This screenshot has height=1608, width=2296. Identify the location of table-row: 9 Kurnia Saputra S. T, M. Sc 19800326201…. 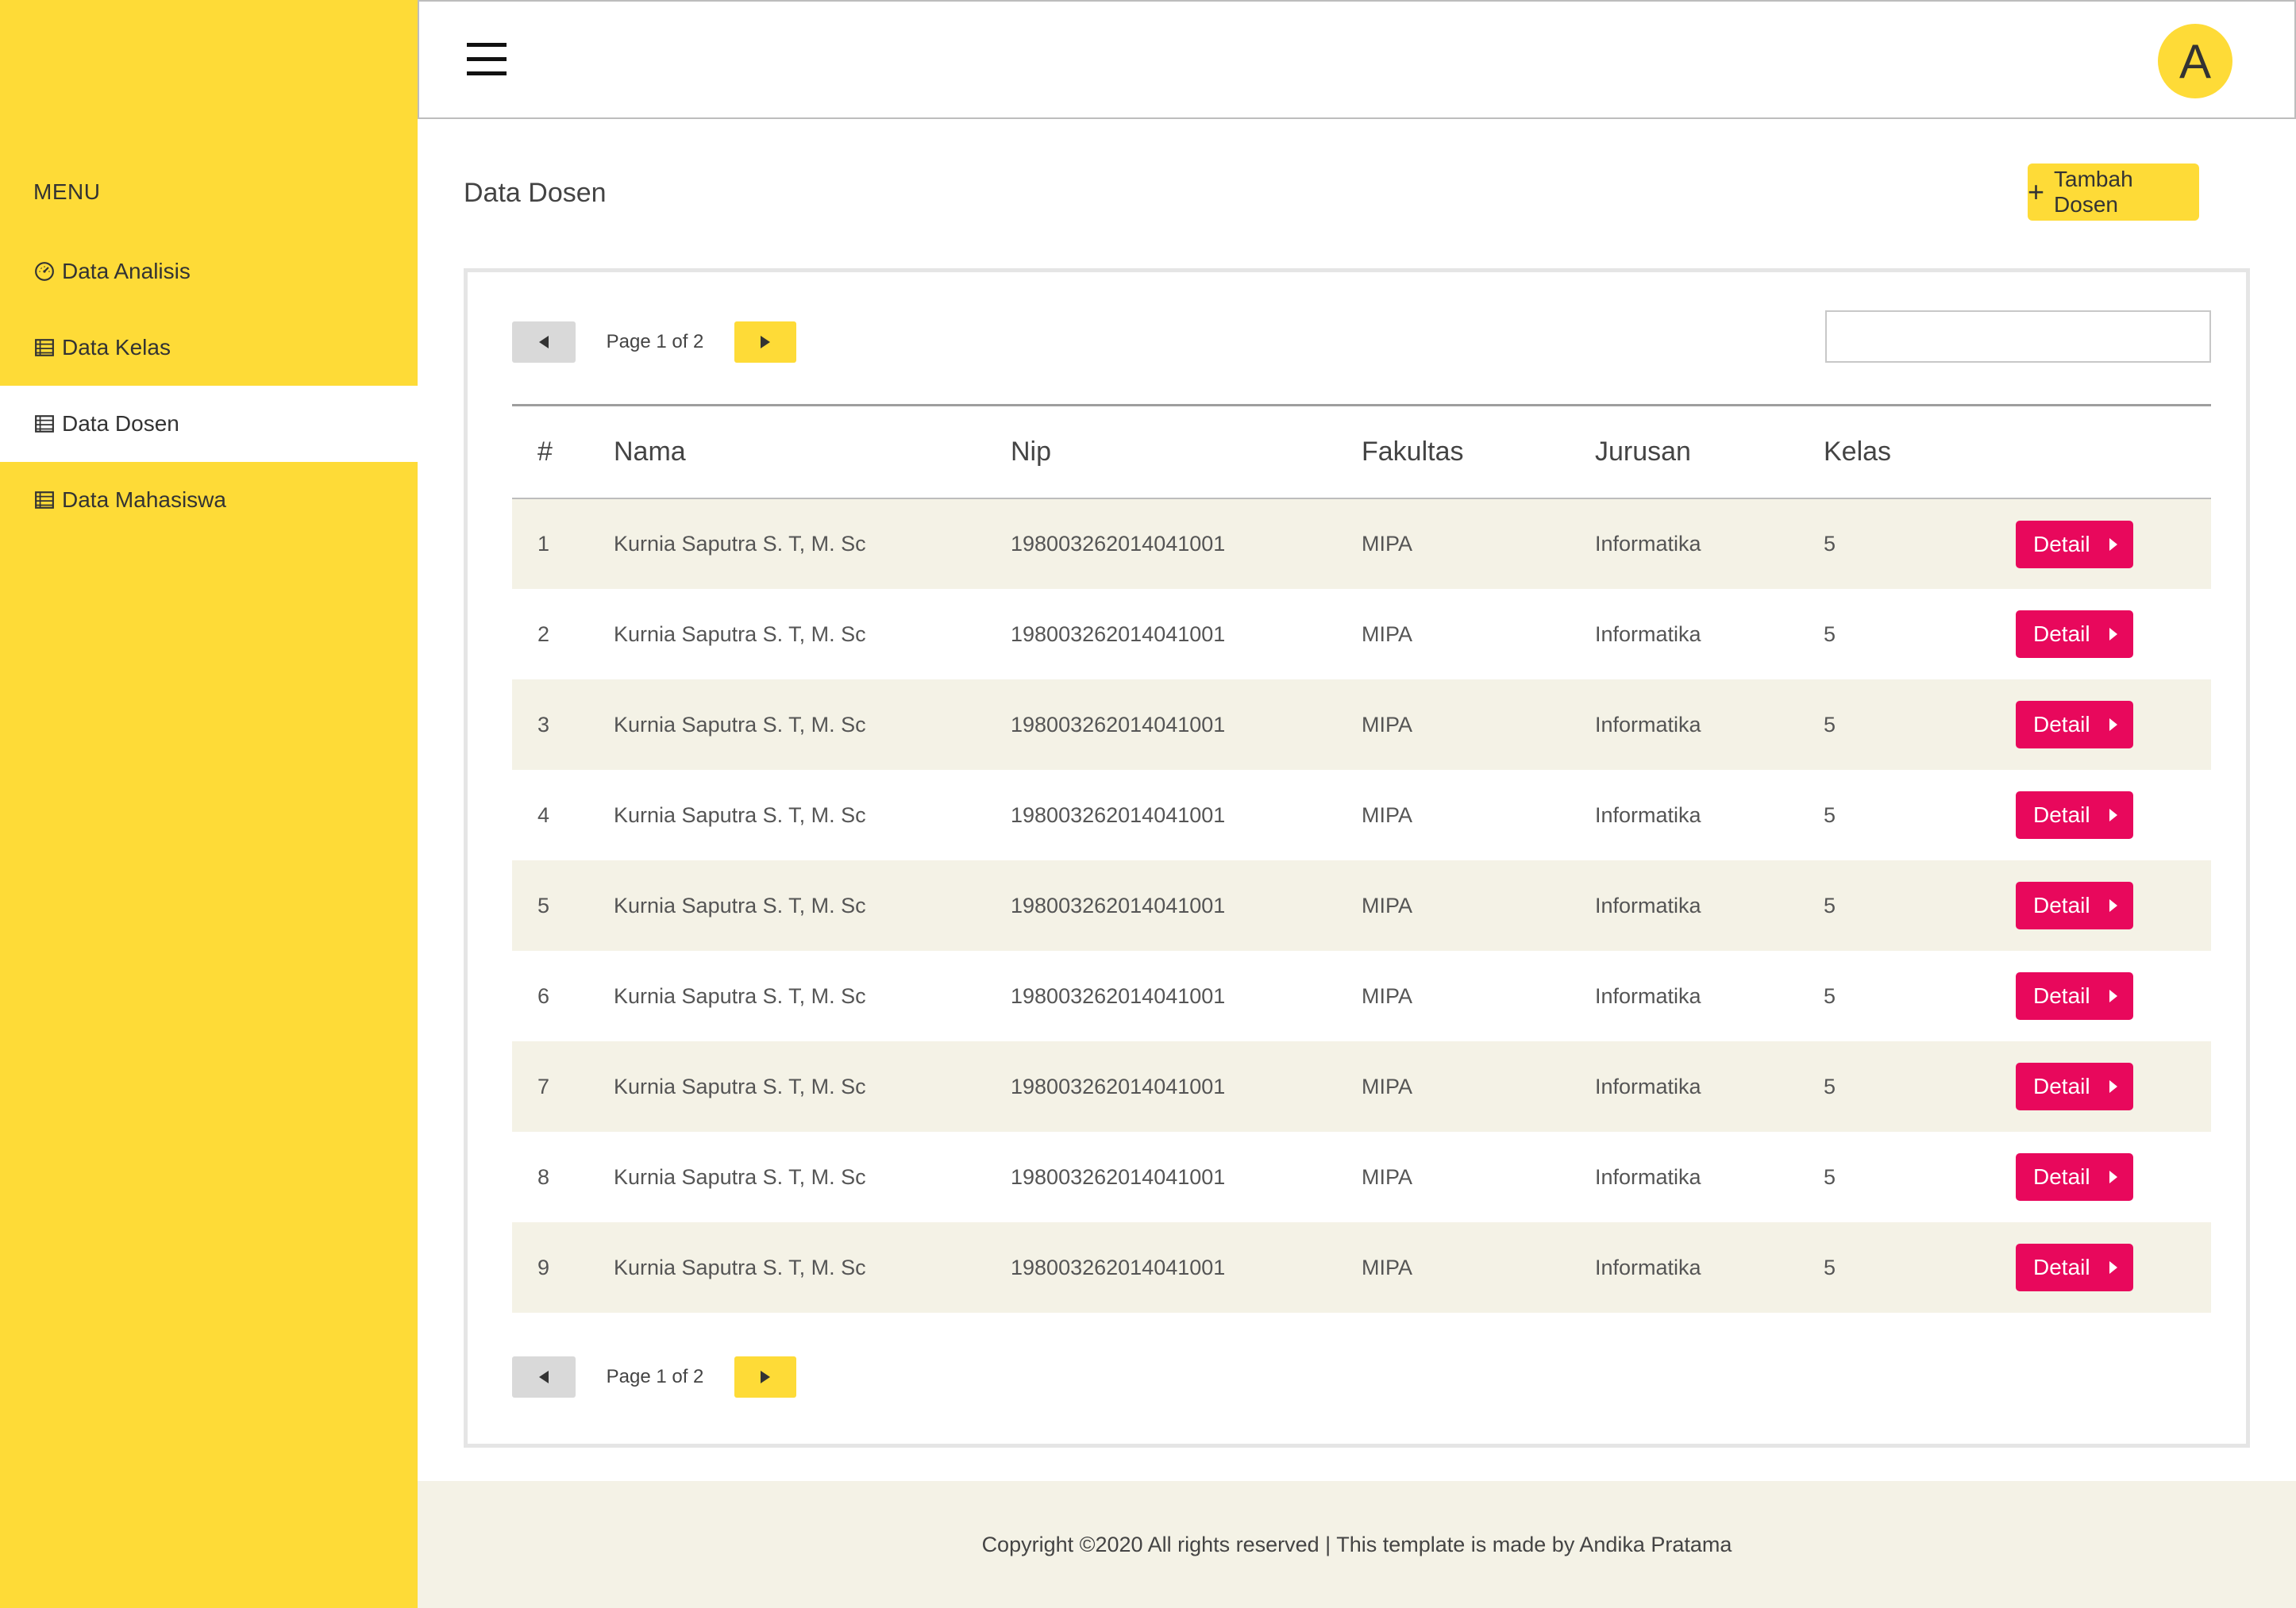
(1361, 1267).